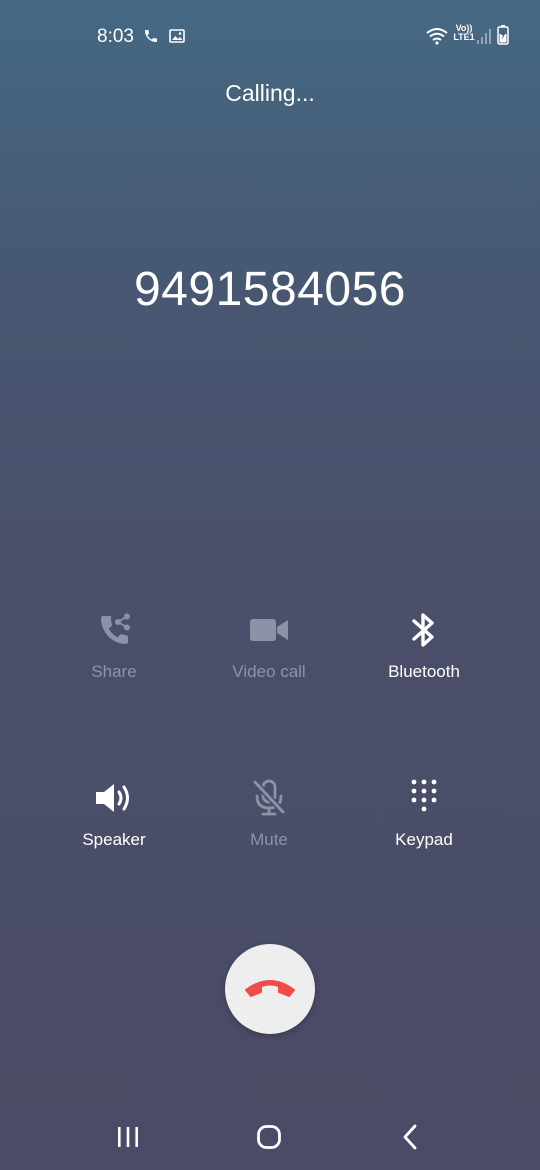 This screenshot has width=540, height=1170. I want to click on home-button, so click(269, 1139).